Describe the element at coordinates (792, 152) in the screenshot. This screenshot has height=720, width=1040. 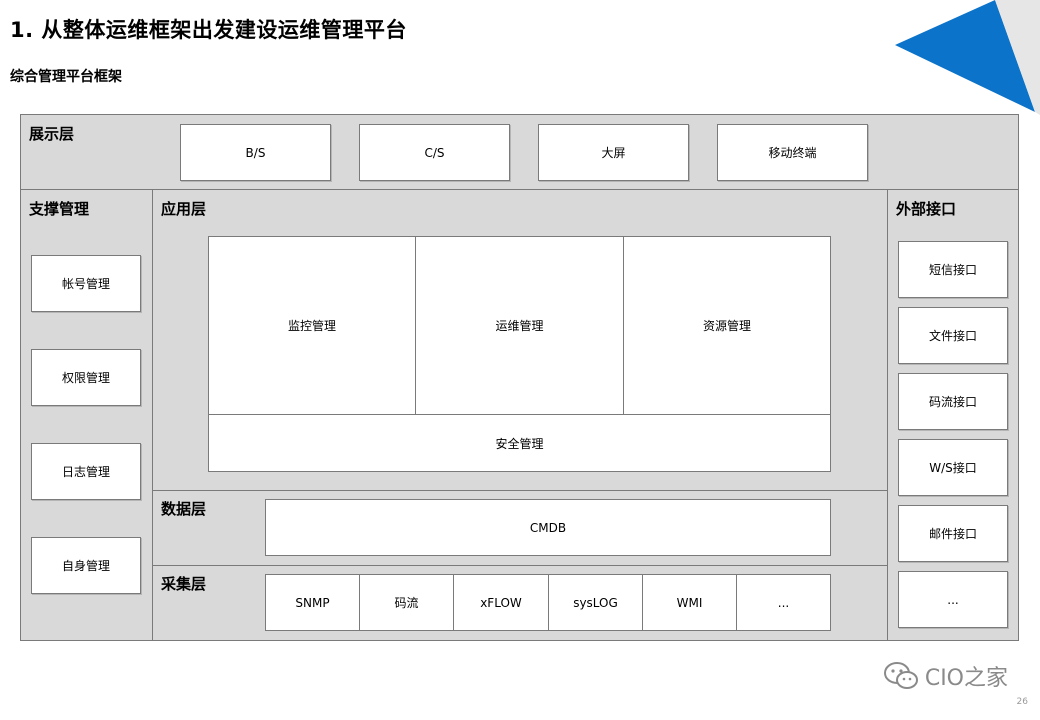
I see `presentation-item: 移动终端` at that location.